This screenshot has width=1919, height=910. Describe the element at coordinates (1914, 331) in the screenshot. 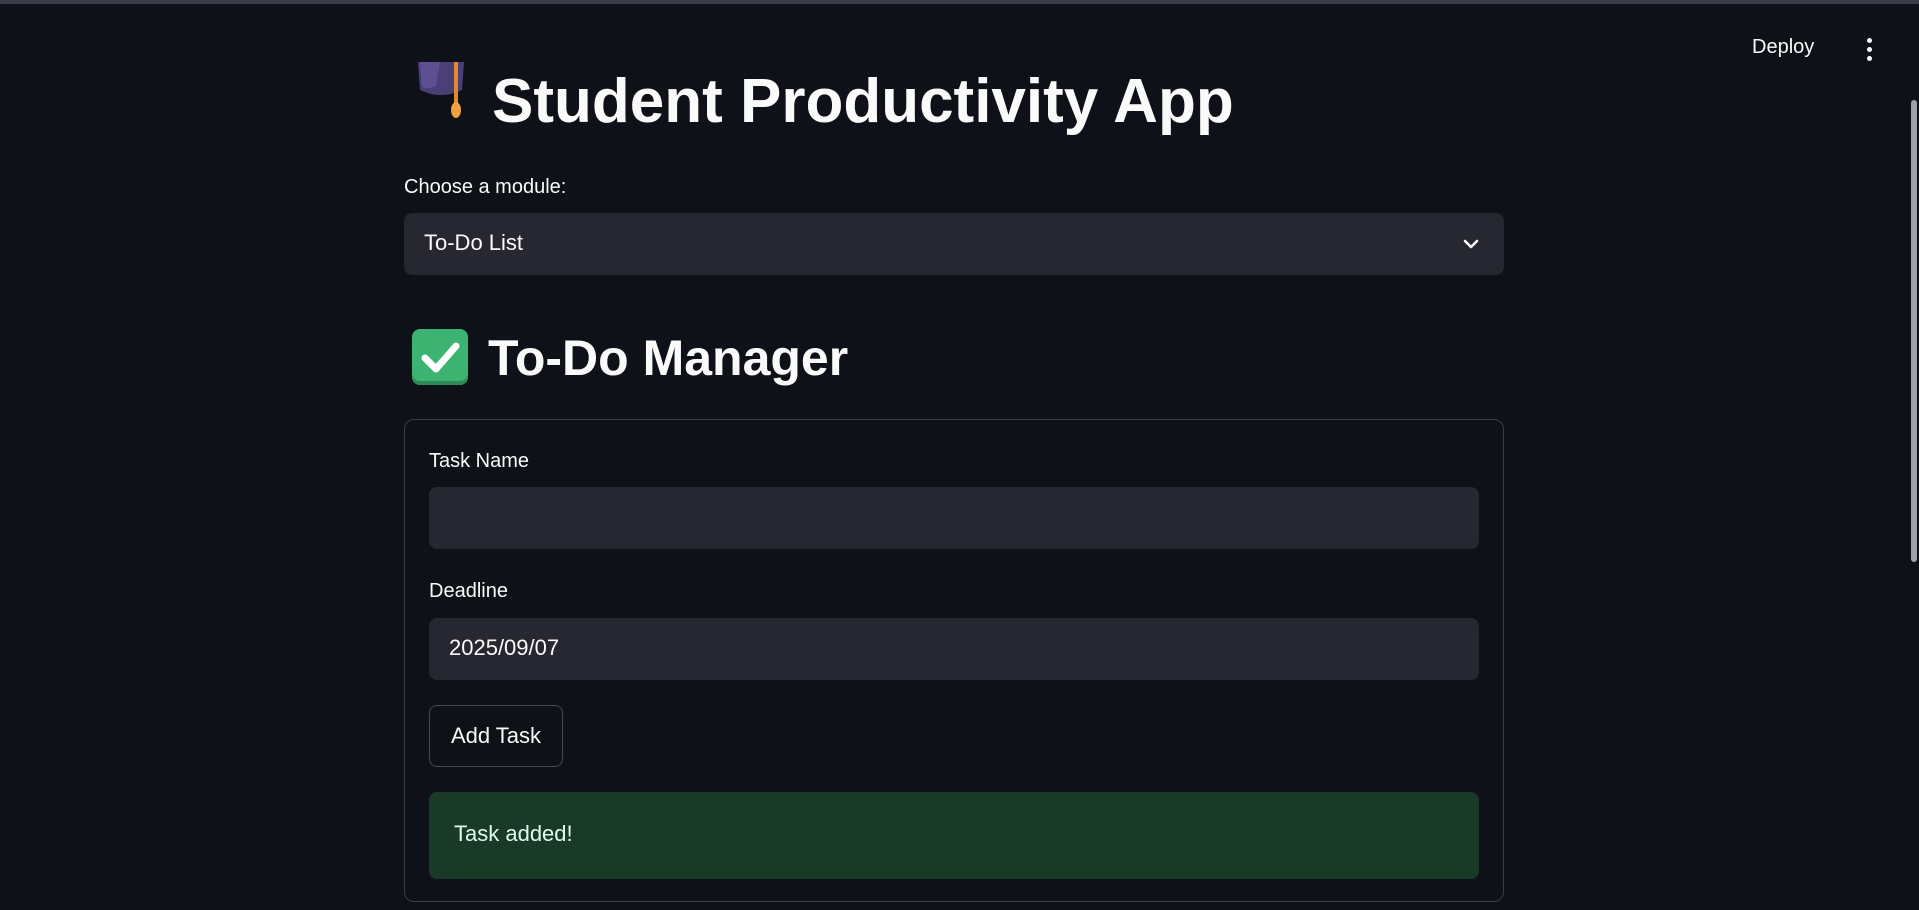

I see `page-scrollbar` at that location.